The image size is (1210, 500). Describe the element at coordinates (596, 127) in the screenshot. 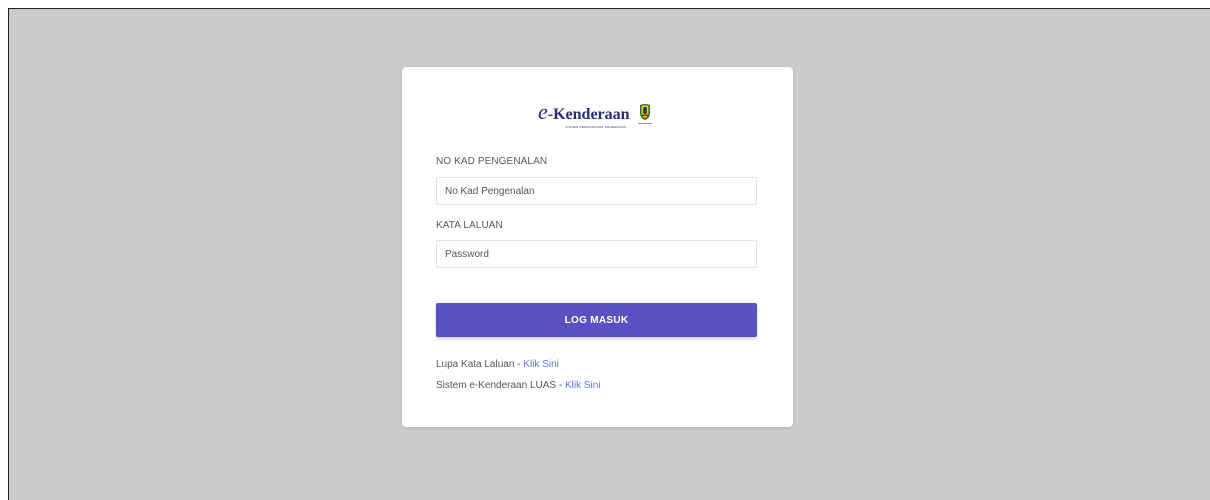

I see `logo-tagline: SISTEM PENGURUSAN KENDERAAN` at that location.